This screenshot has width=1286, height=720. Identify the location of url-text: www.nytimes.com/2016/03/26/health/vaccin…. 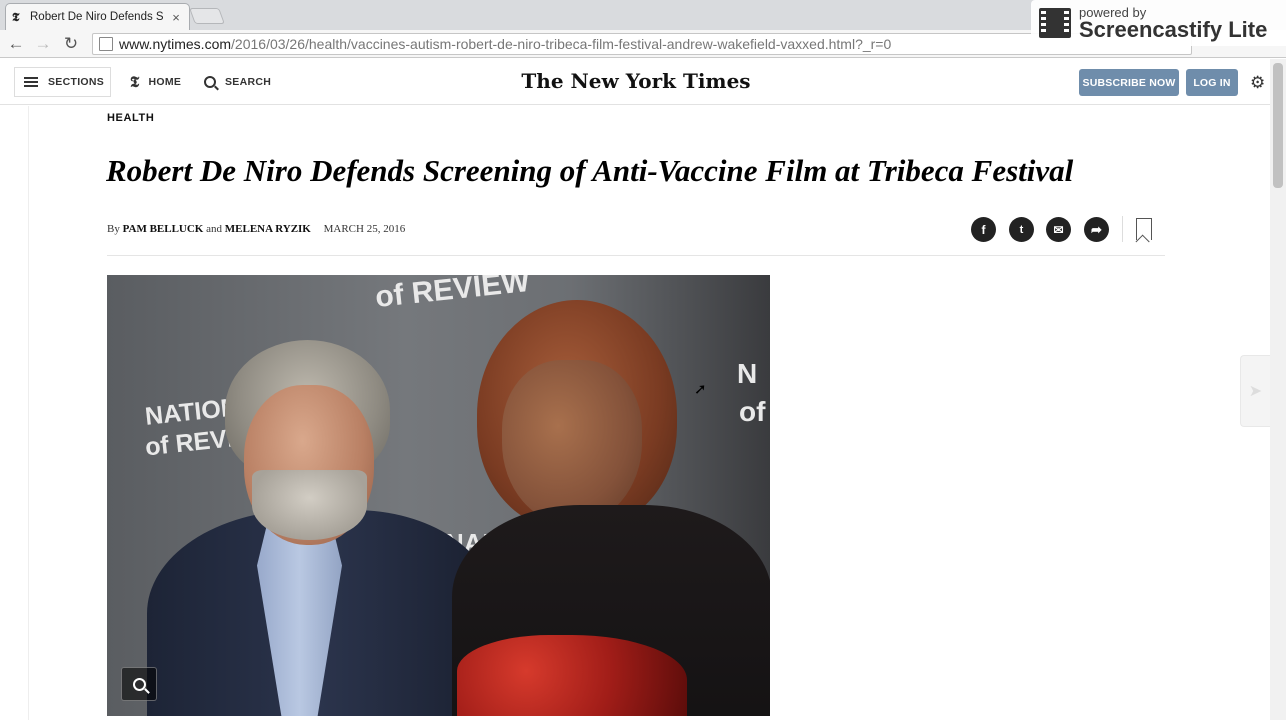
(505, 44).